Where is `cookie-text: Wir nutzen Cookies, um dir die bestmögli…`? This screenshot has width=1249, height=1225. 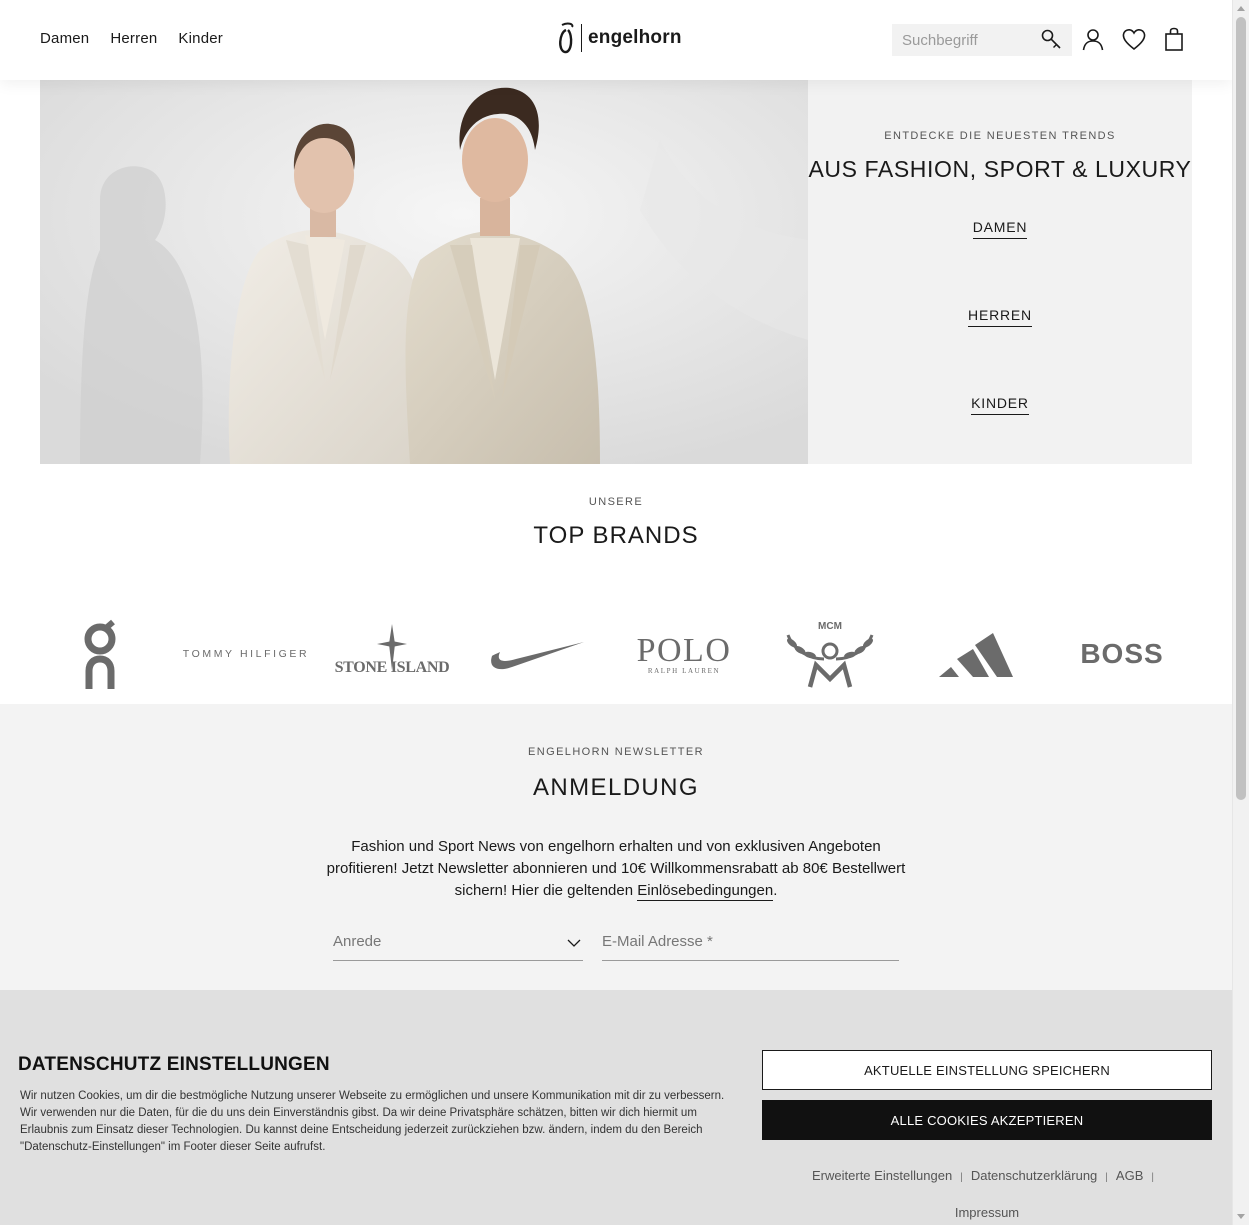
cookie-text: Wir nutzen Cookies, um dir die bestmögli… is located at coordinates (372, 1121).